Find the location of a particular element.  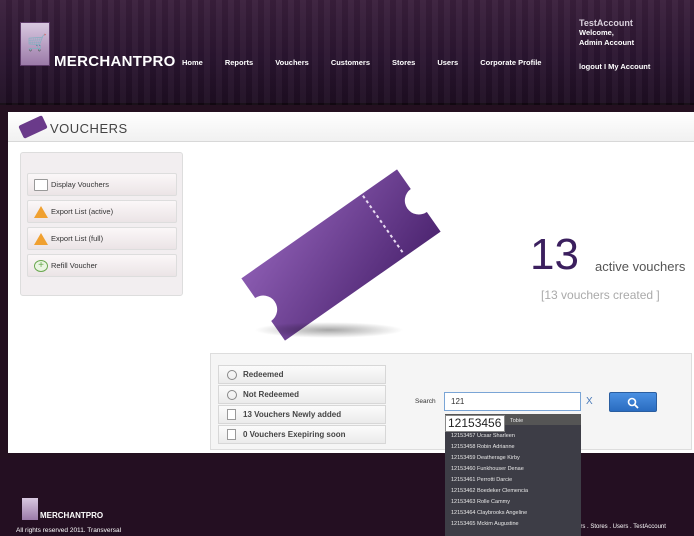

menu-item-label: Export List (active) is located at coordinates (82, 211).